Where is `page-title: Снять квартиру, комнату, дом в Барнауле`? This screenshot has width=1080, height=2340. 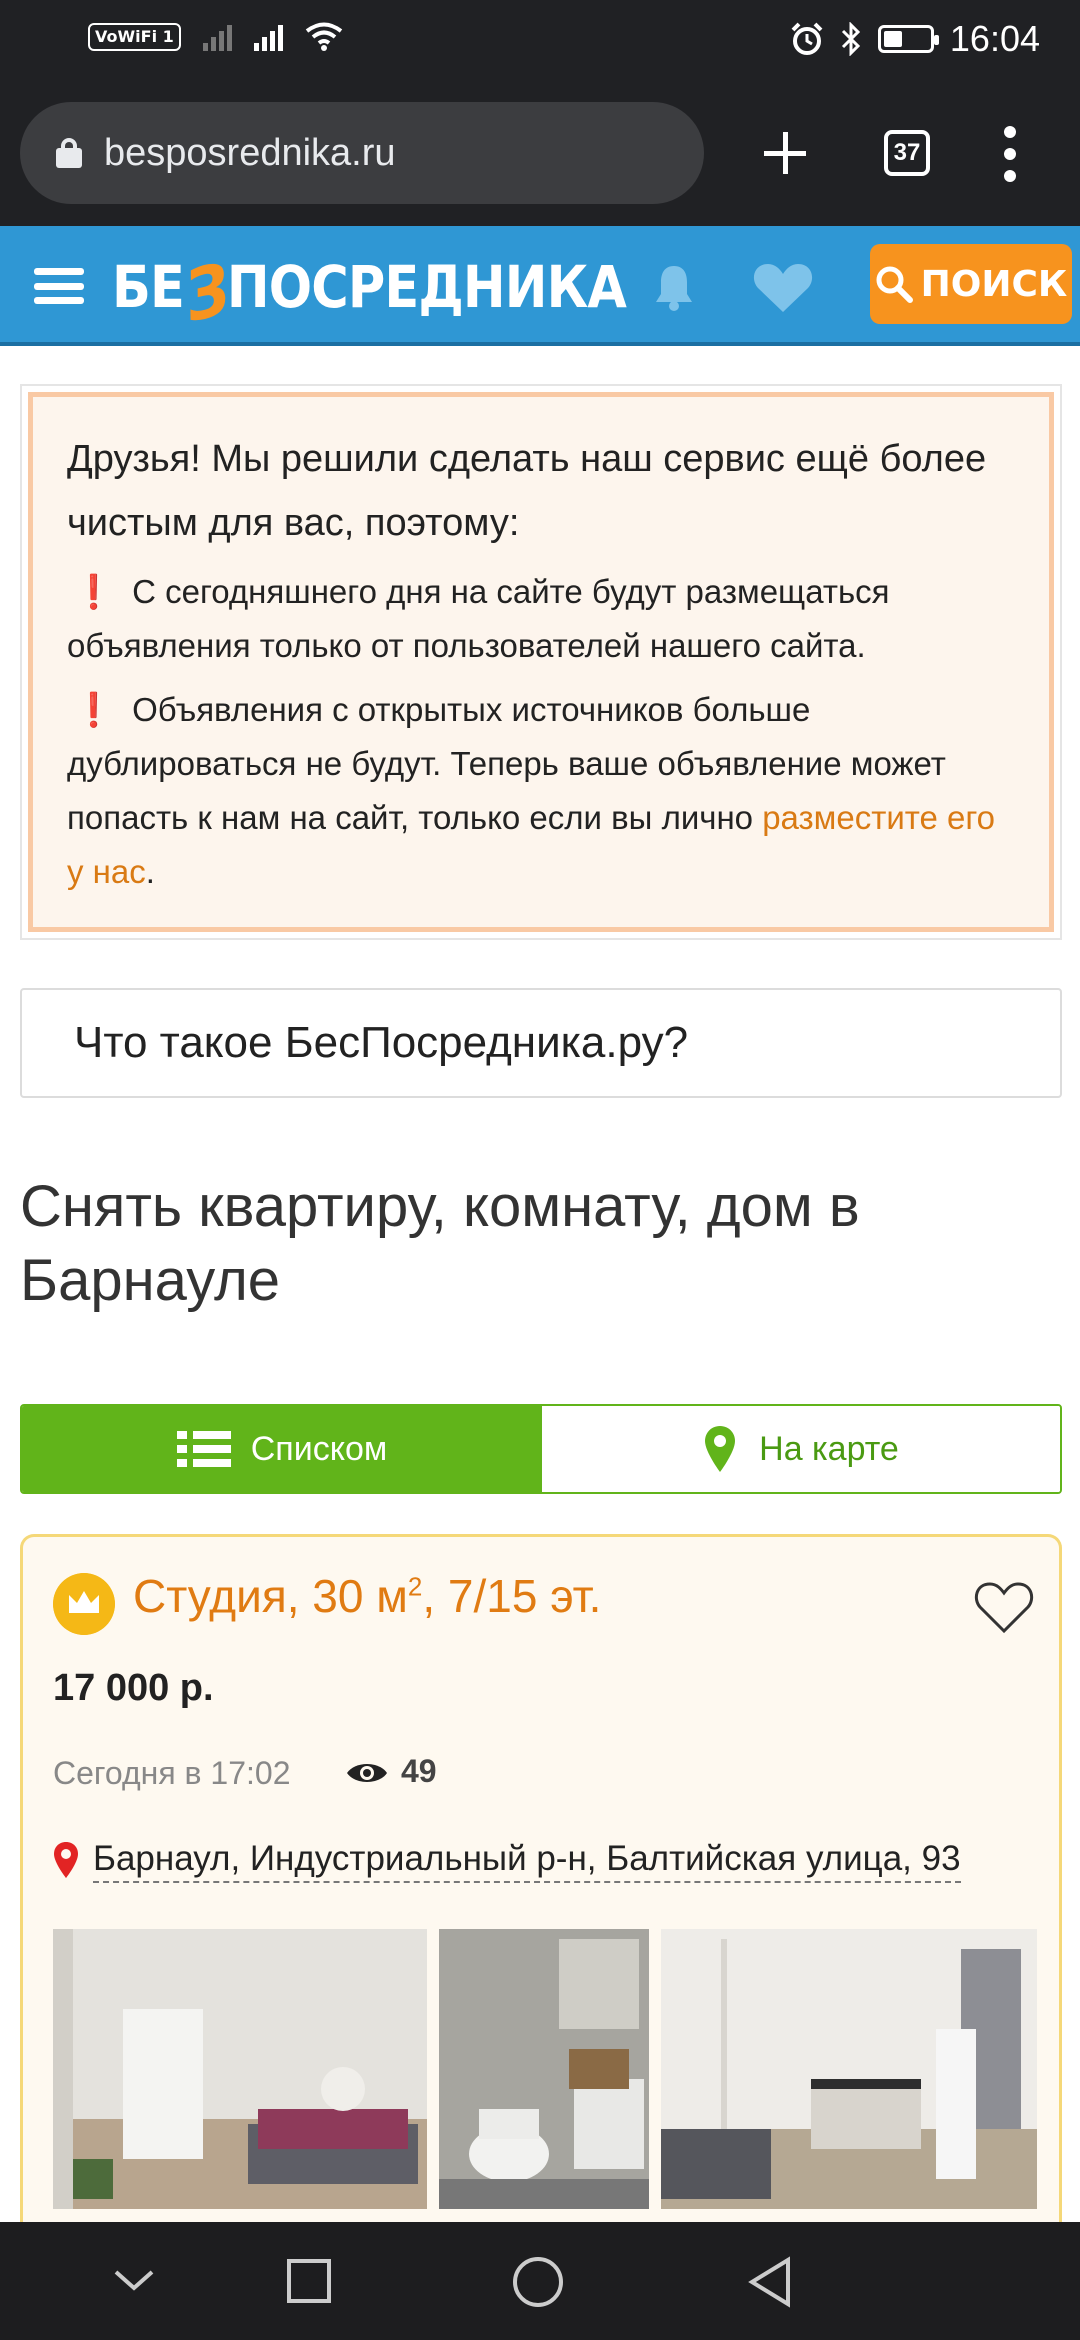 page-title: Снять квартиру, комнату, дом в Барнауле is located at coordinates (440, 1243).